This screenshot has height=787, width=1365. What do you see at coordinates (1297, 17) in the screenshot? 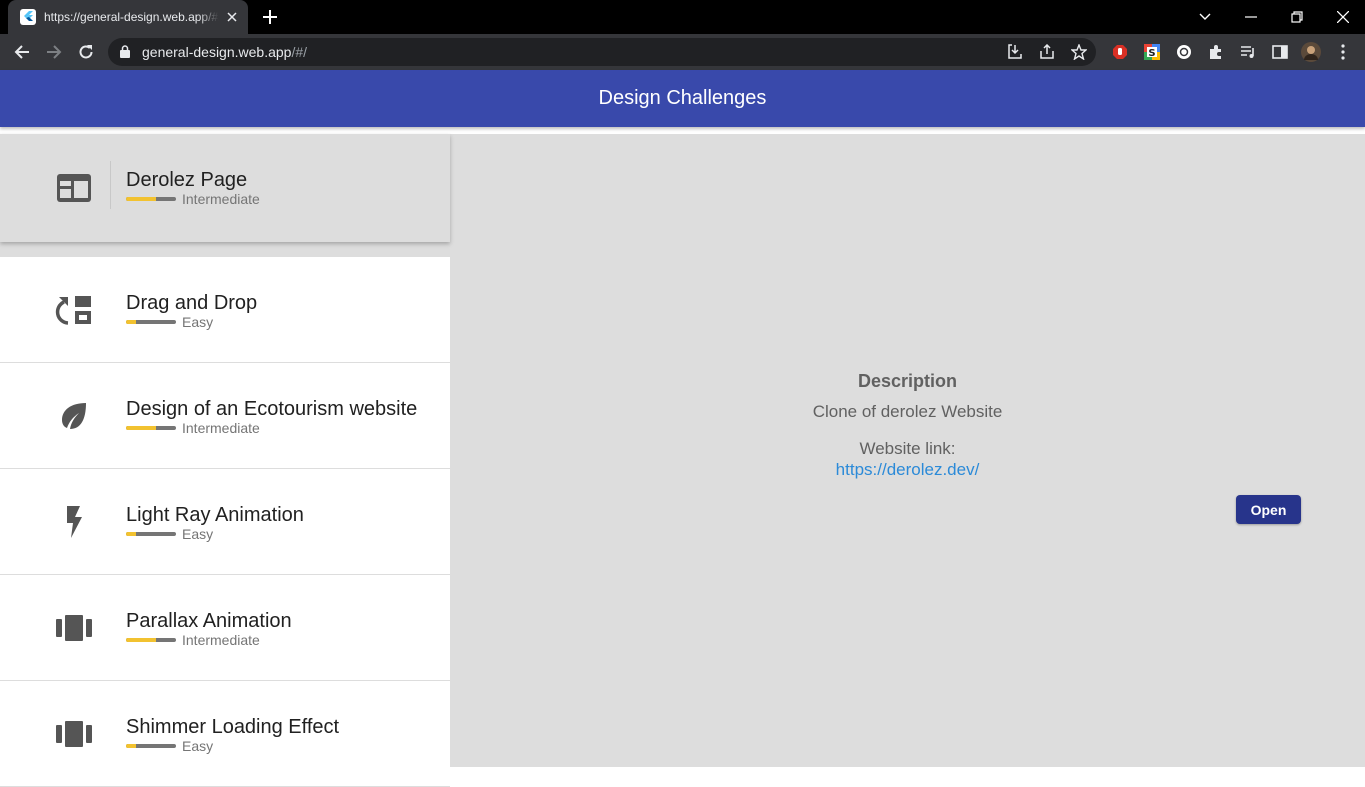
I see `restore-button` at bounding box center [1297, 17].